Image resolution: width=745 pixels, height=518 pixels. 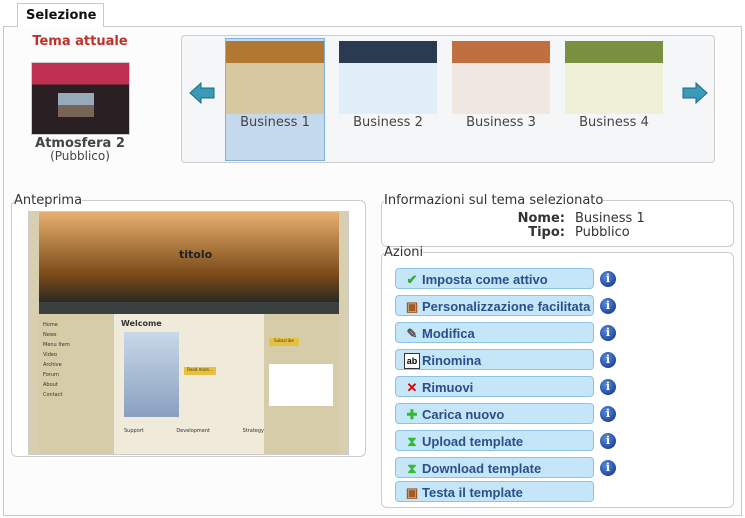 What do you see at coordinates (60, 15) in the screenshot?
I see `tab-selezione: Selezione` at bounding box center [60, 15].